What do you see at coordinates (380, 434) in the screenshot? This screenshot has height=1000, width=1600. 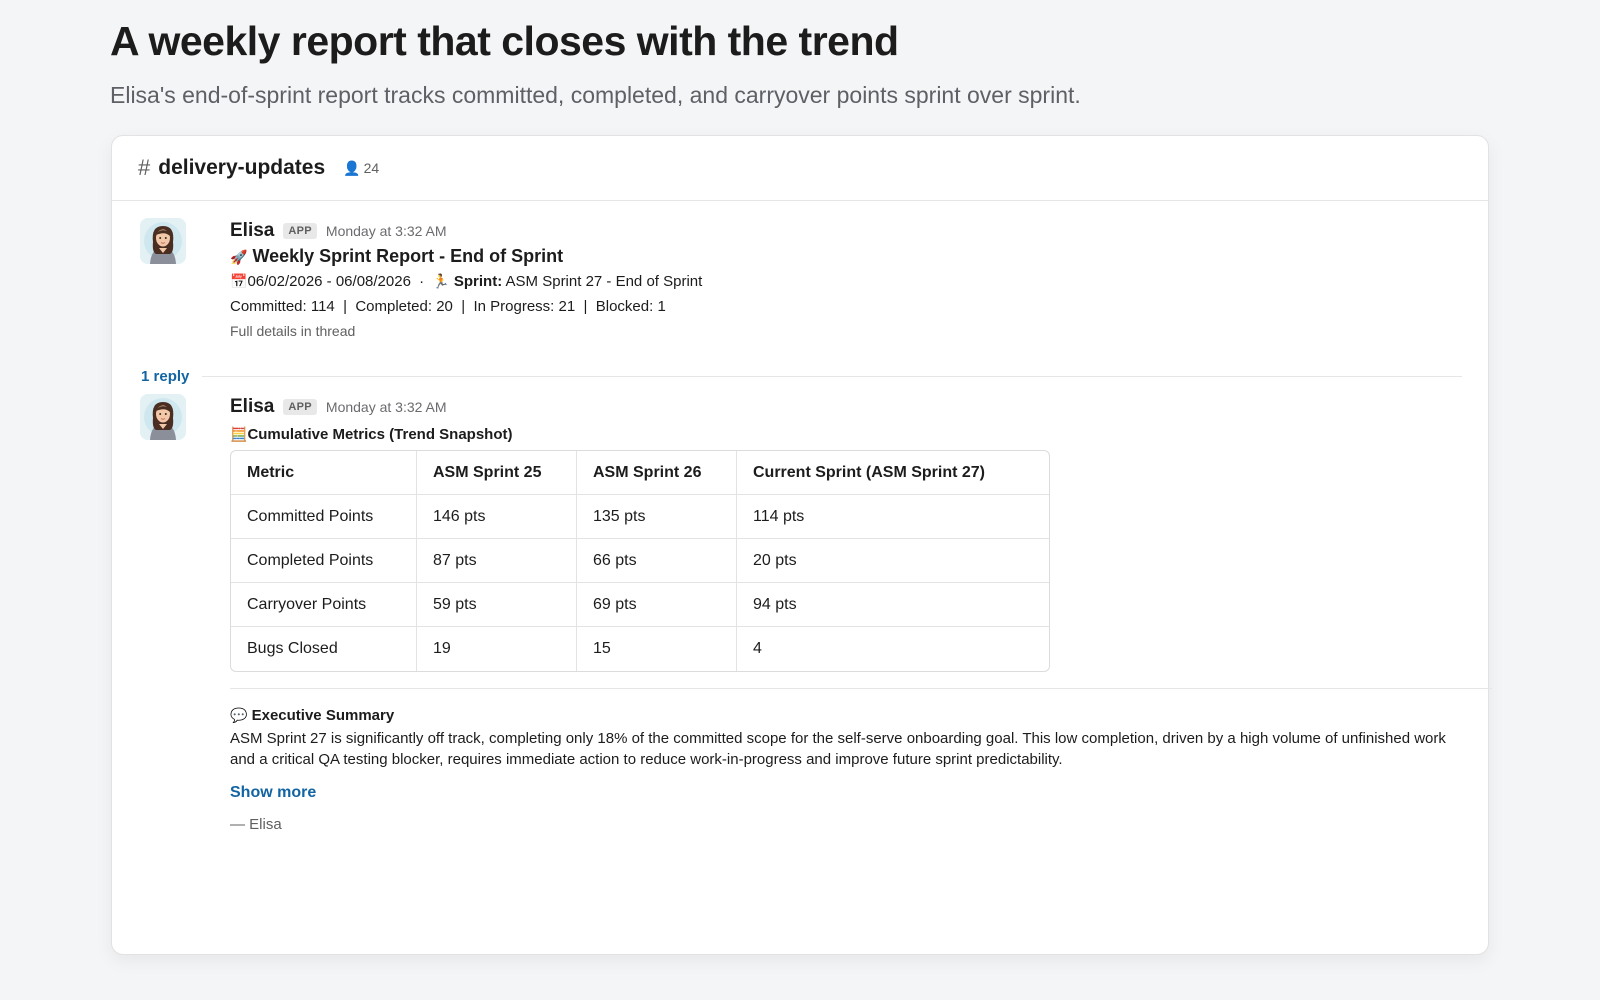 I see `metrics-title-text: Cumulative Metrics (Trend Snapshot)` at bounding box center [380, 434].